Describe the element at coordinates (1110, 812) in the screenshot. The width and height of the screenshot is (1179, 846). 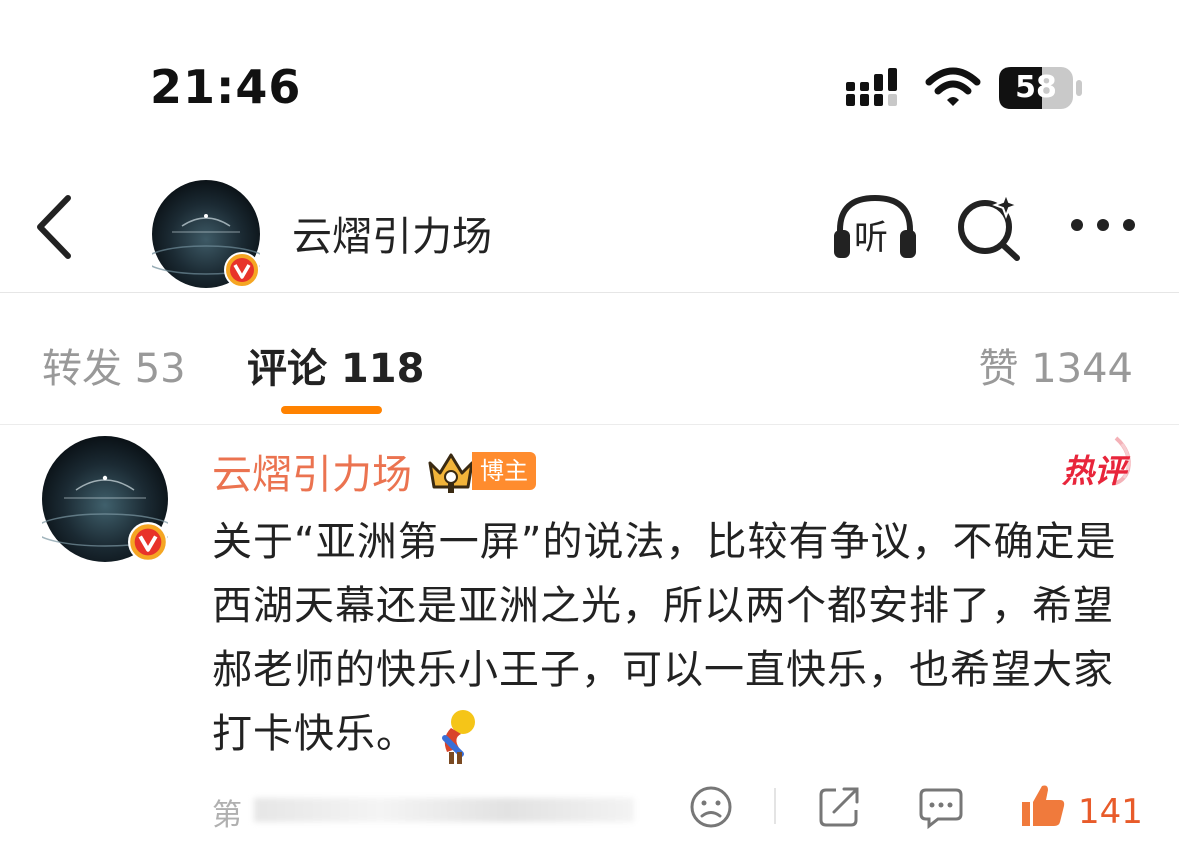
I see `like-count: 141` at that location.